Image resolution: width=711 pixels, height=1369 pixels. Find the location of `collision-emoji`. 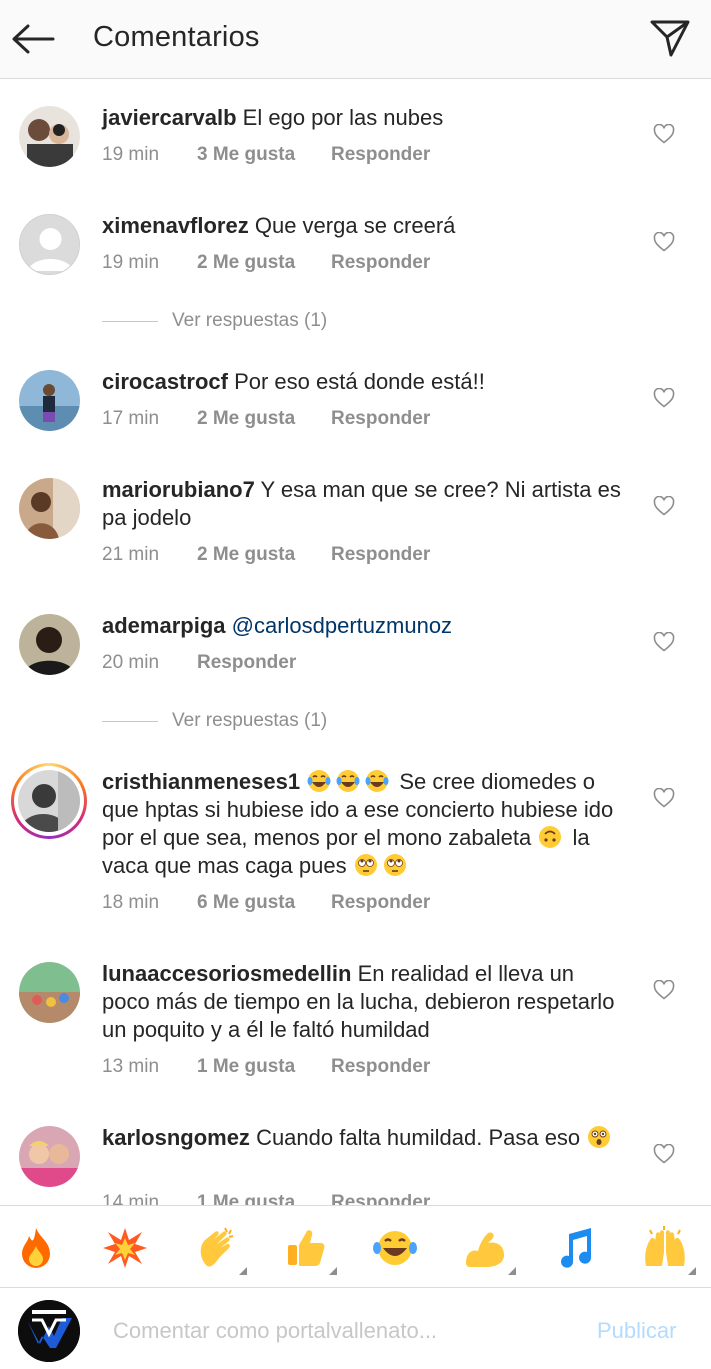

collision-emoji is located at coordinates (125, 1248).